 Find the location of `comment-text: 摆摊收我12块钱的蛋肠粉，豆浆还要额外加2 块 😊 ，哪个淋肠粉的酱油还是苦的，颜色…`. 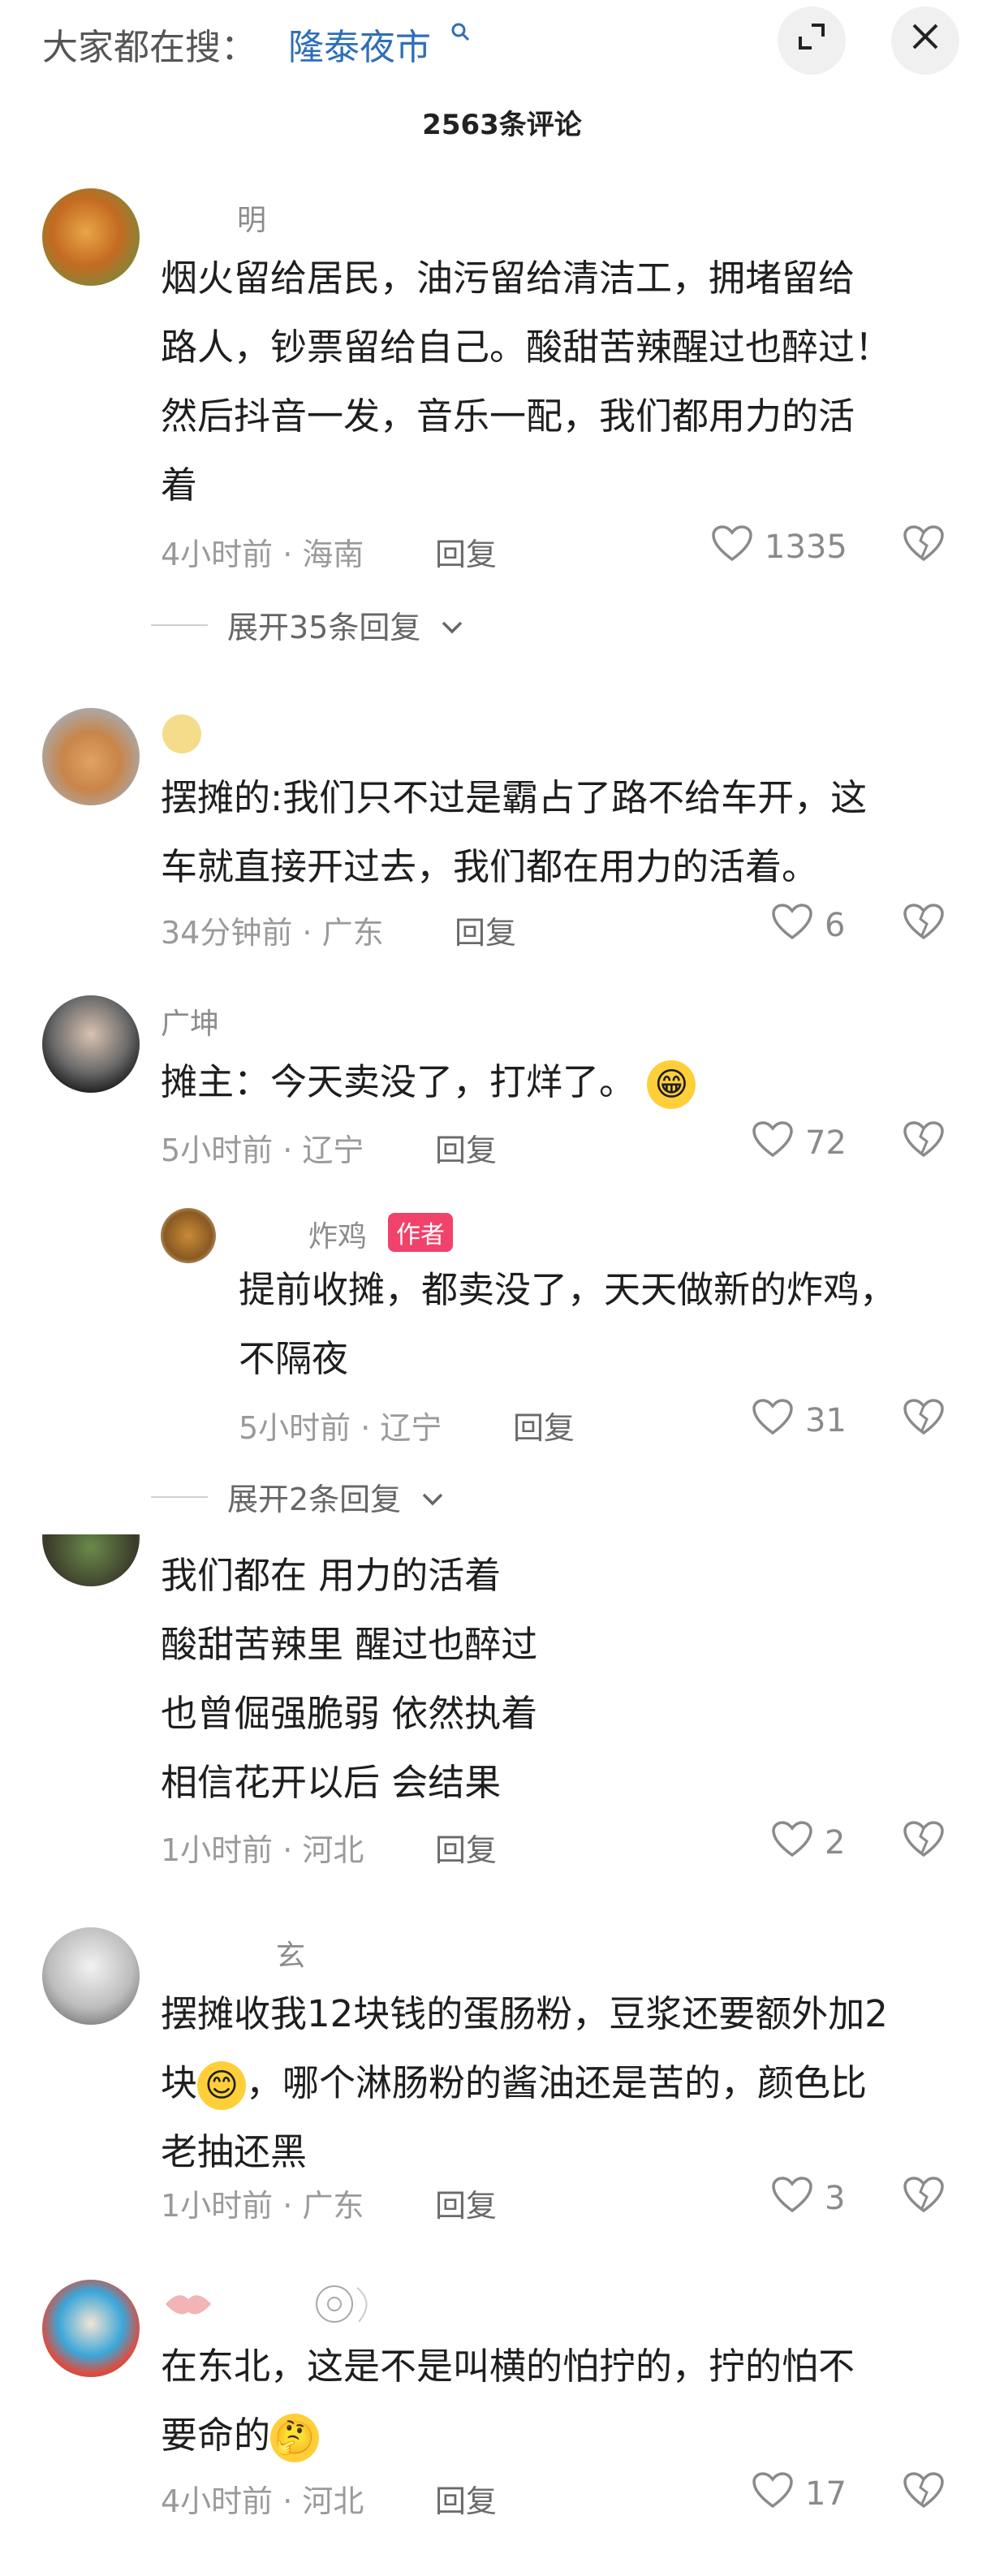

comment-text: 摆摊收我12块钱的蛋肠粉，豆浆还要额外加2 块 😊 ，哪个淋肠粉的酱油还是苦的，颜色… is located at coordinates (524, 2082).